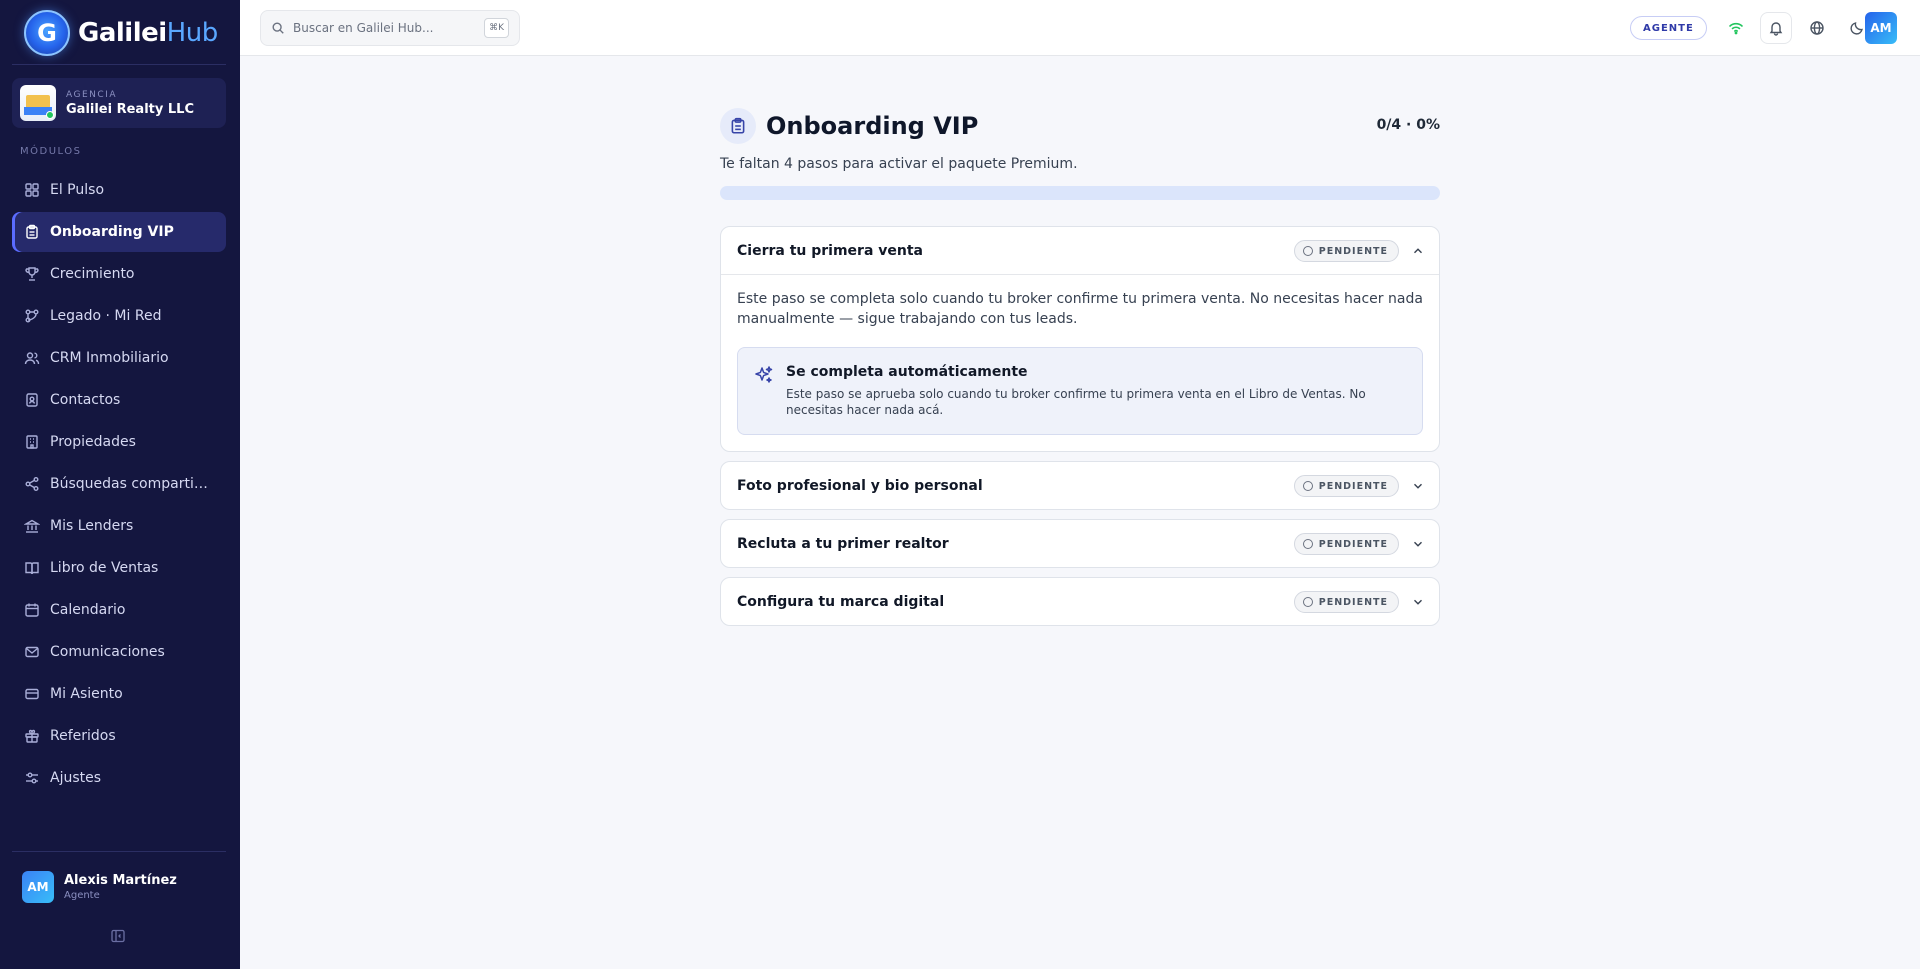  I want to click on sidebar-item-mi-asiento: Mi Asiento, so click(119, 694).